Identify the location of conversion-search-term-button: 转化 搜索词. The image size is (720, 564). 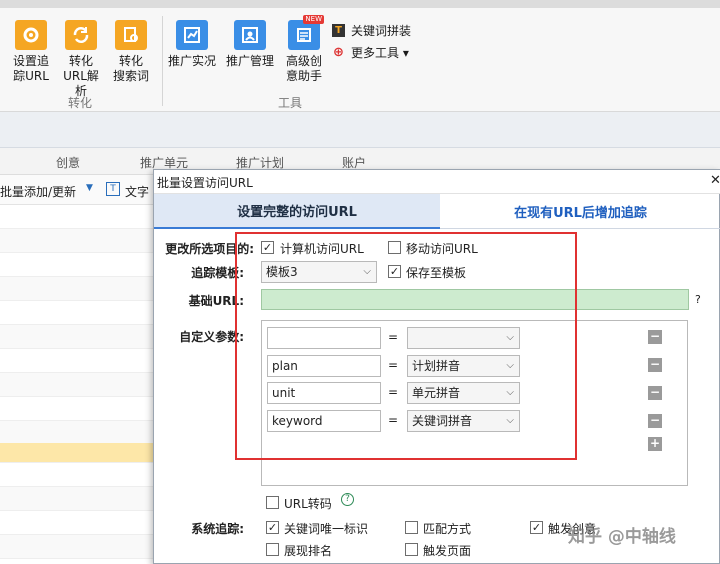
(131, 52).